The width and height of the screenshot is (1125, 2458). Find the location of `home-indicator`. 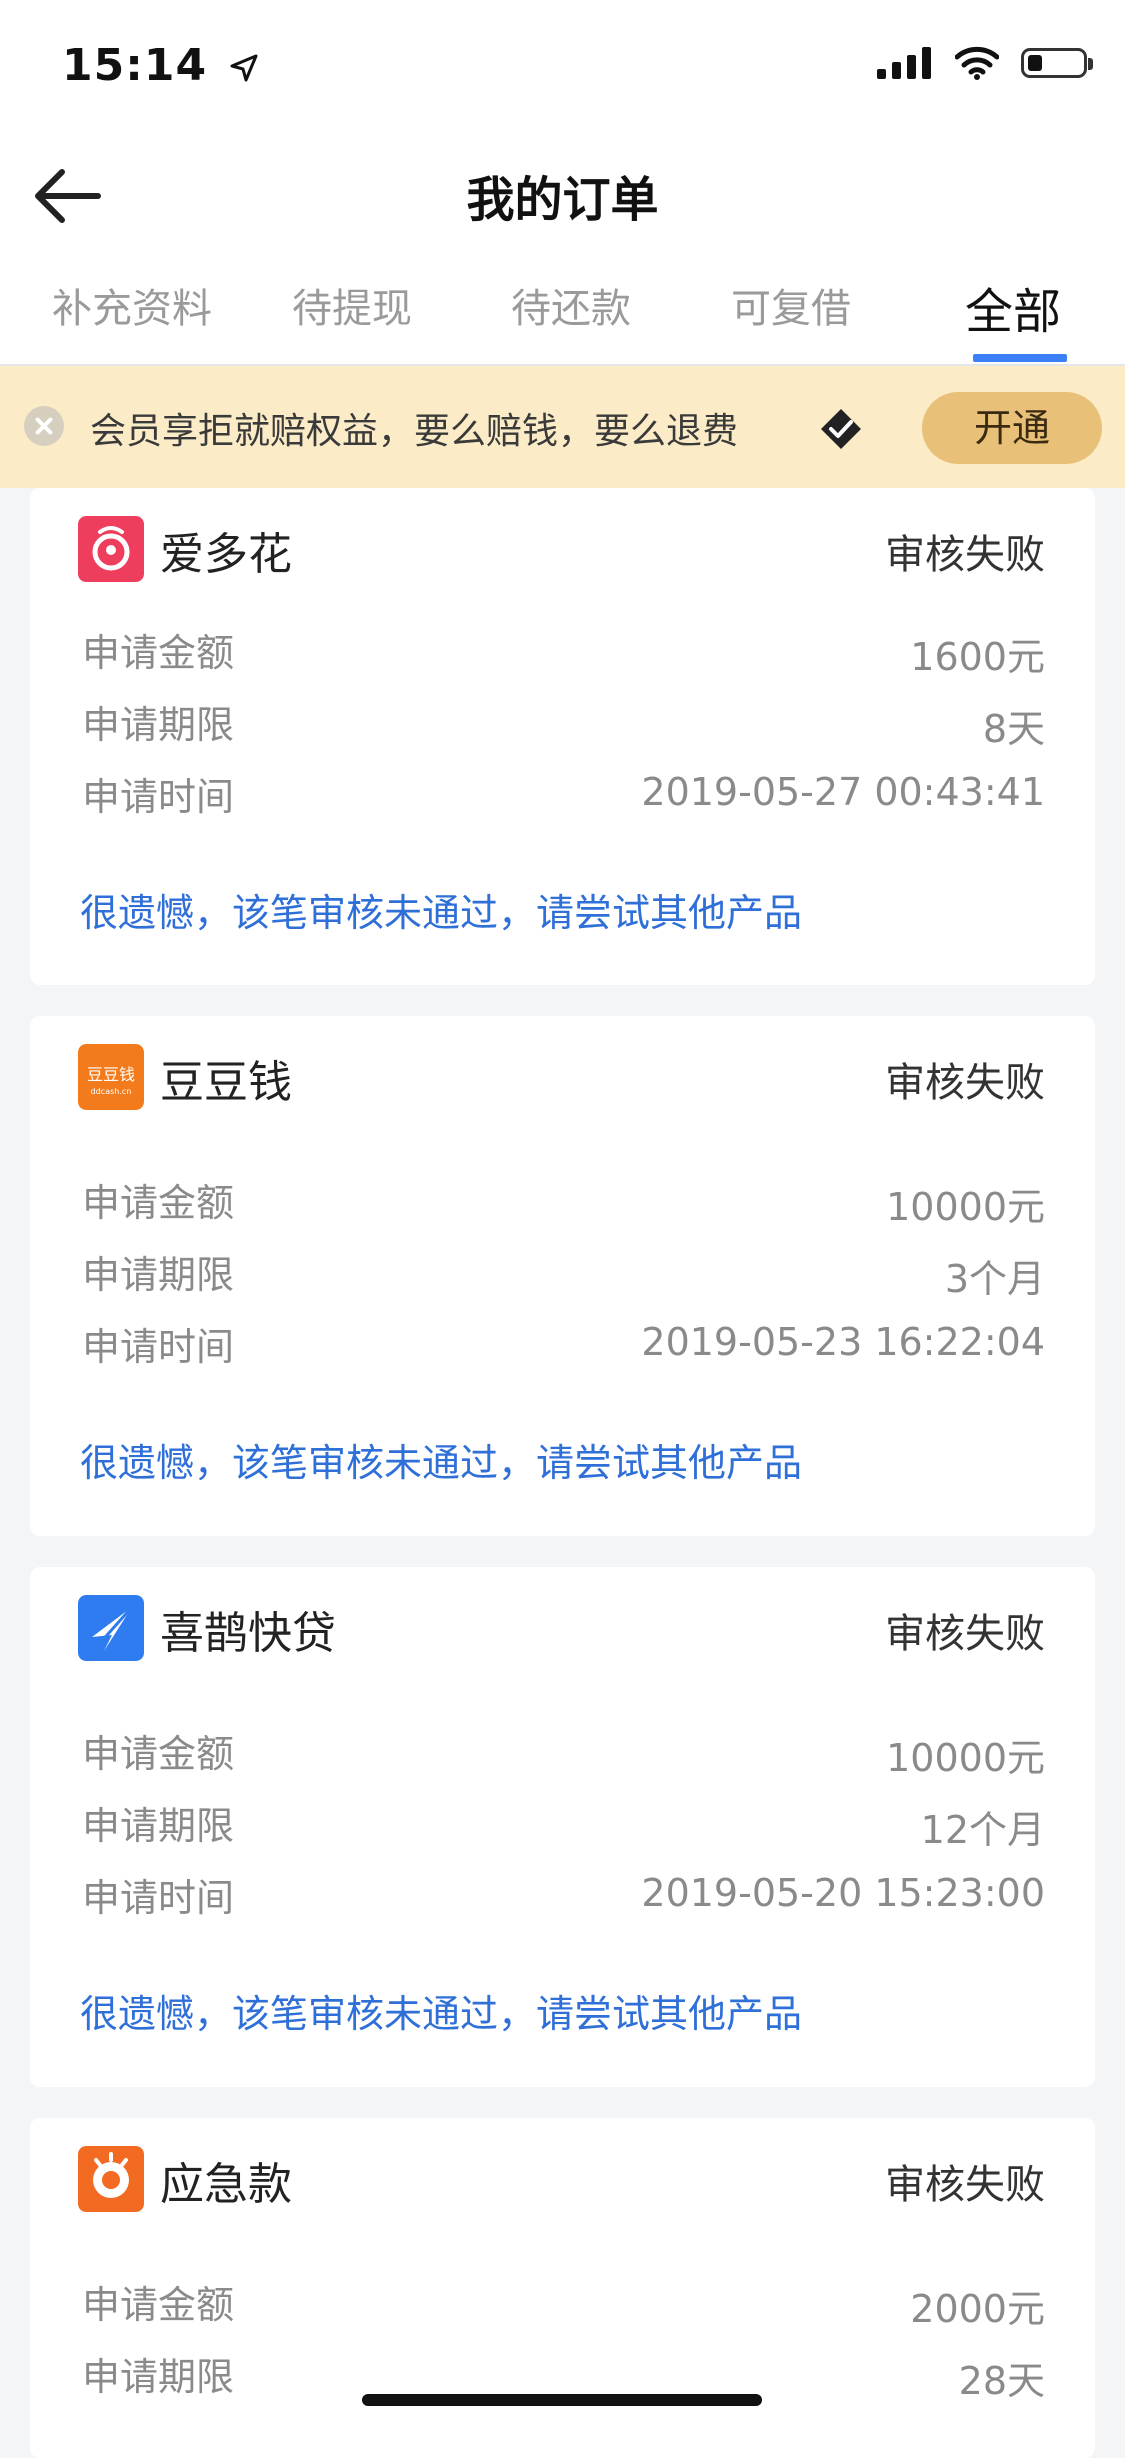

home-indicator is located at coordinates (562, 2400).